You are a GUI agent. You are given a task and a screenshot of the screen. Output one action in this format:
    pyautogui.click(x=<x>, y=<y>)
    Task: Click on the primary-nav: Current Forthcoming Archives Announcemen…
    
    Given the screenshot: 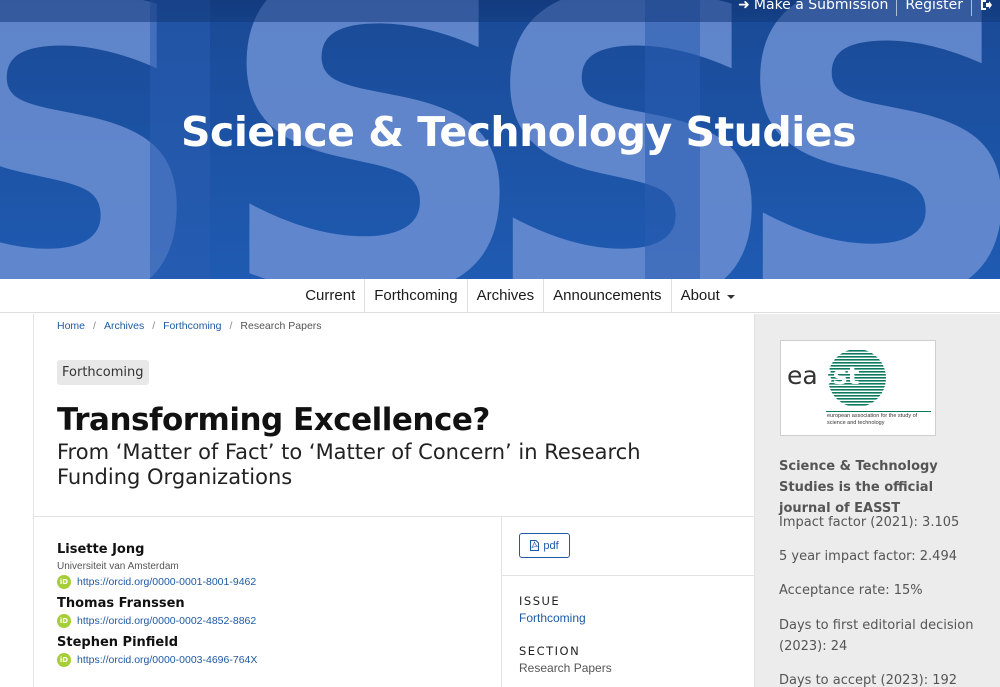 What is the action you would take?
    pyautogui.click(x=500, y=295)
    